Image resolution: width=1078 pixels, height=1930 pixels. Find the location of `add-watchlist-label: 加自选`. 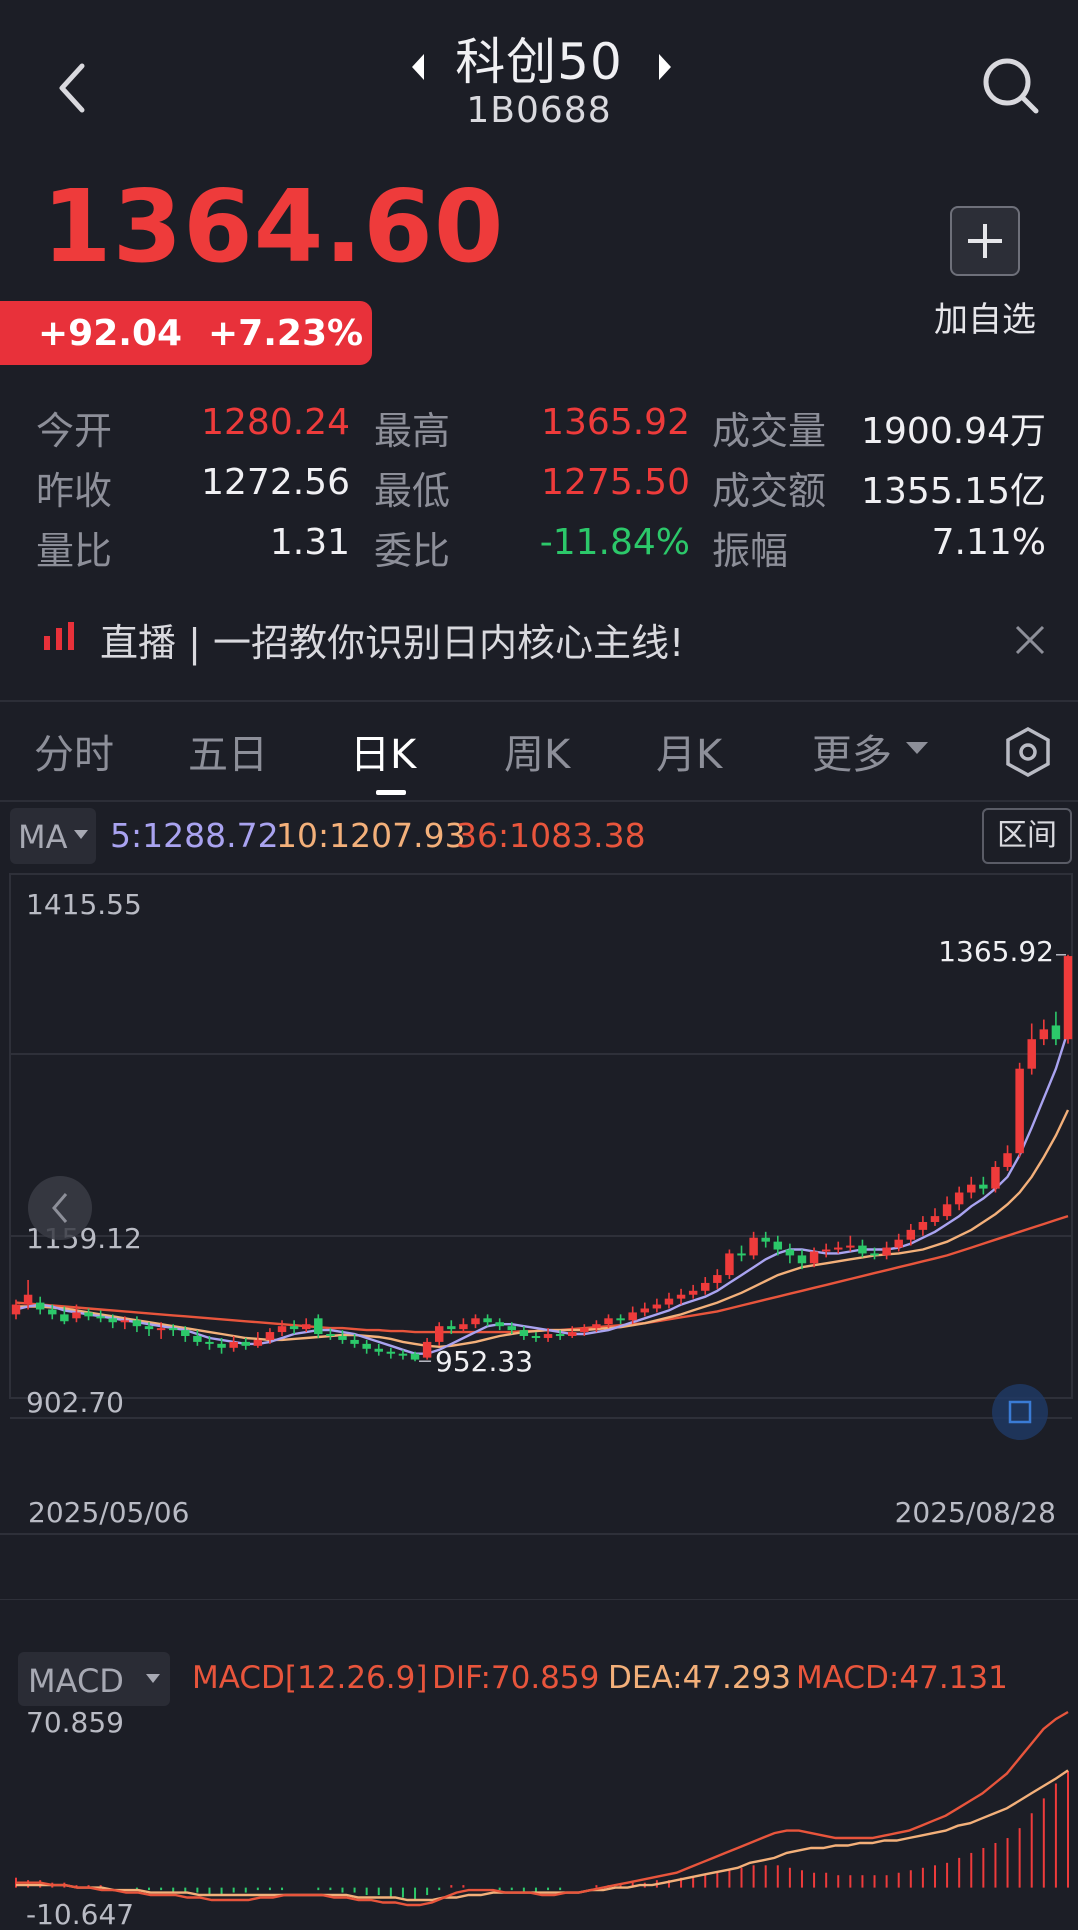

add-watchlist-label: 加自选 is located at coordinates (985, 316).